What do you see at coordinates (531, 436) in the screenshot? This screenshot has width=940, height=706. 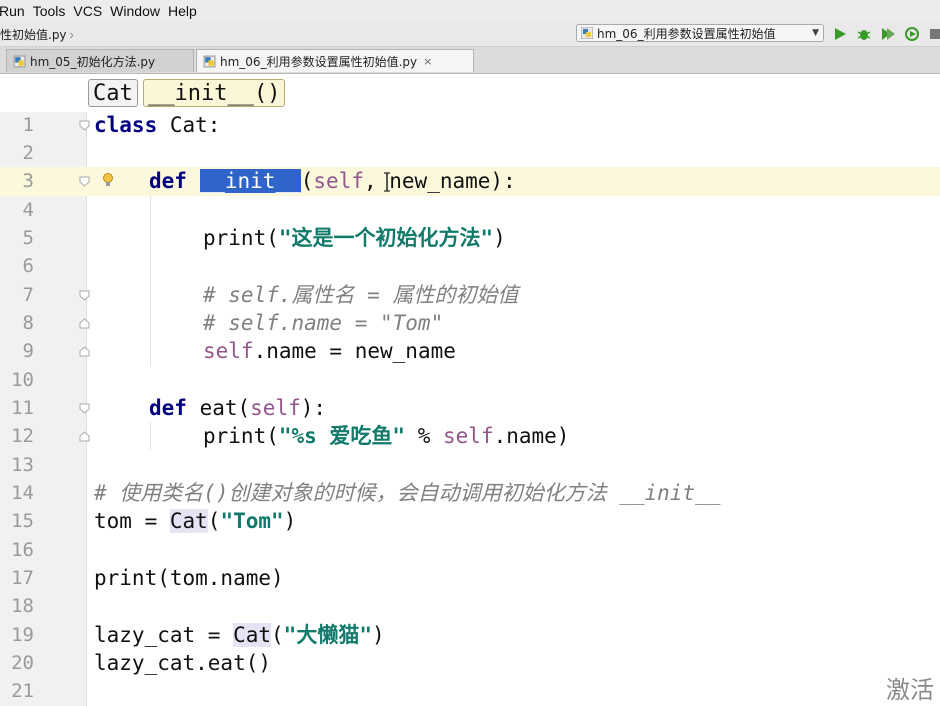 I see `code-text: .name)` at bounding box center [531, 436].